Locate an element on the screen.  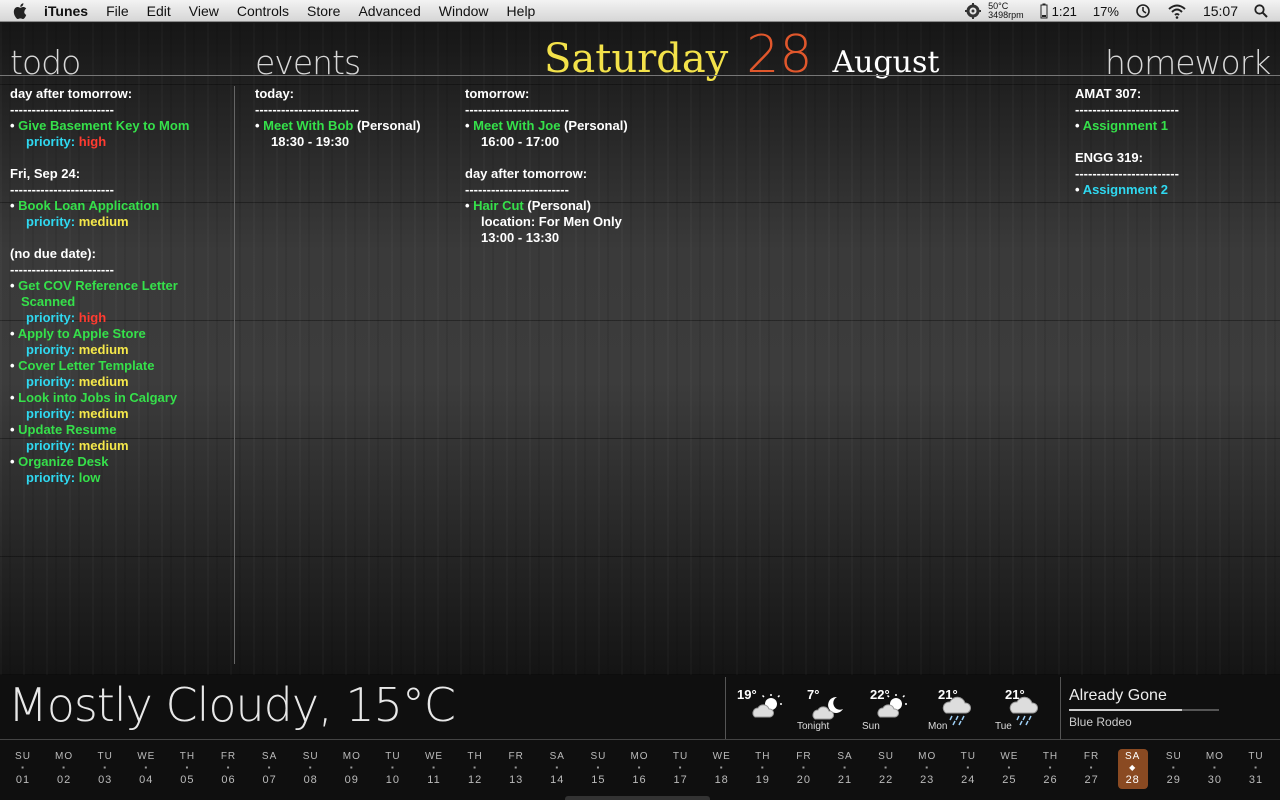
drawer-handle is located at coordinates (637, 798).